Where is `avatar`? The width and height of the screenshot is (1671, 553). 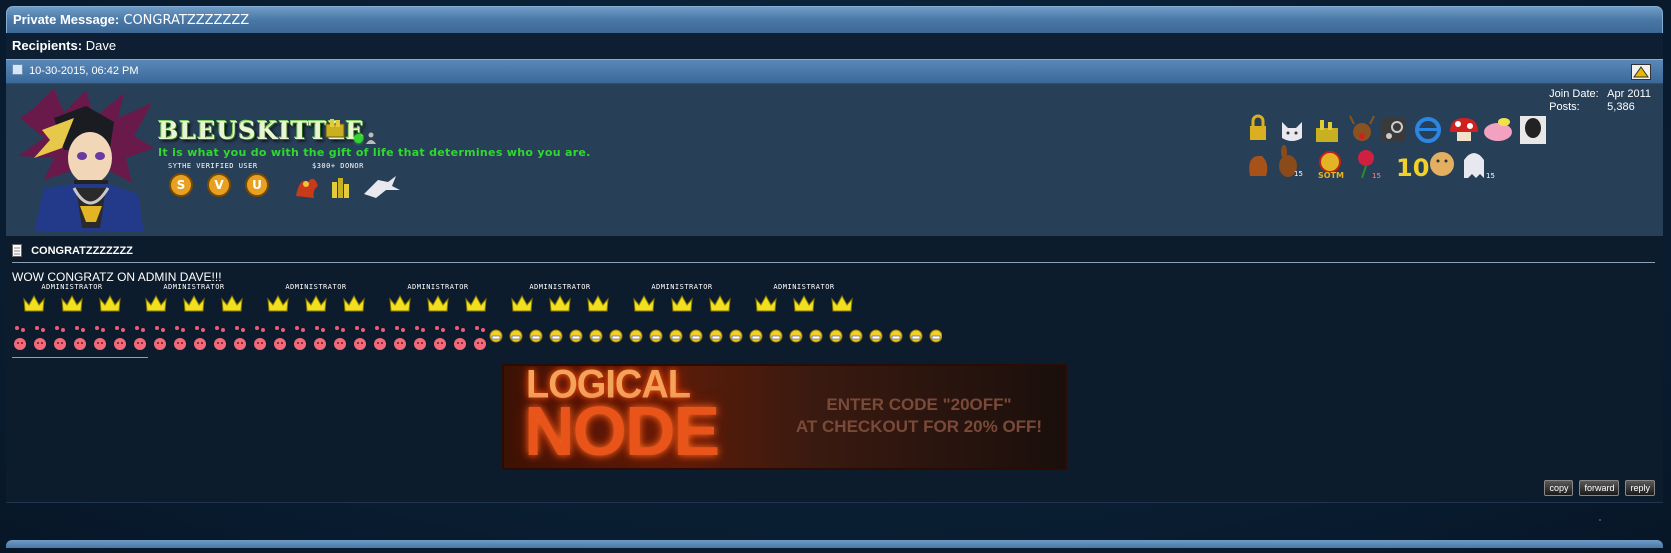
avatar is located at coordinates (86, 160).